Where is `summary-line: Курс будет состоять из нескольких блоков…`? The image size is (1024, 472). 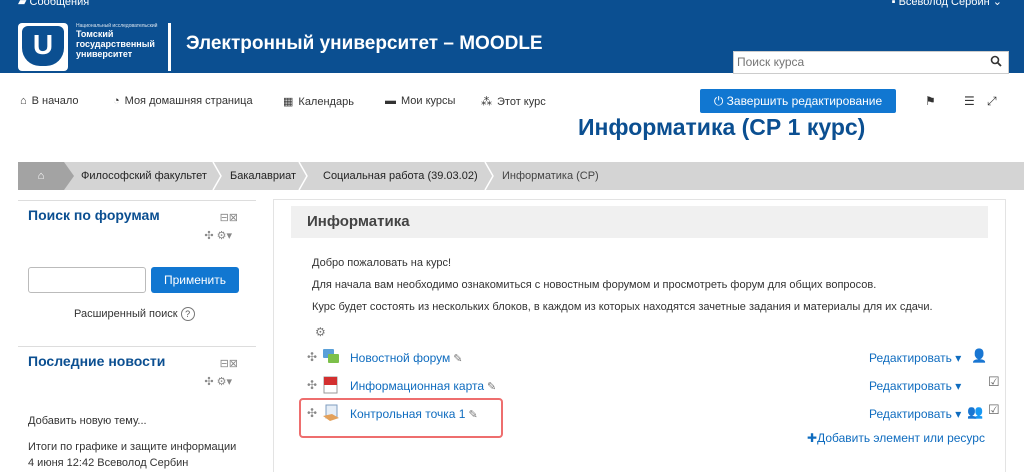 summary-line: Курс будет состоять из нескольких блоков… is located at coordinates (622, 307).